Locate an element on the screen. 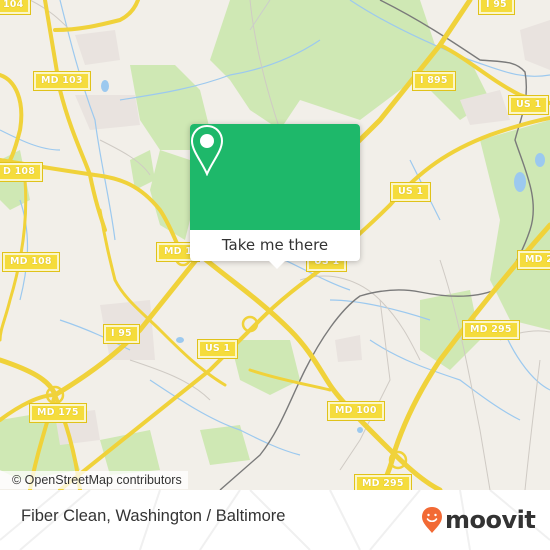  popup-pointer is located at coordinates (277, 265).